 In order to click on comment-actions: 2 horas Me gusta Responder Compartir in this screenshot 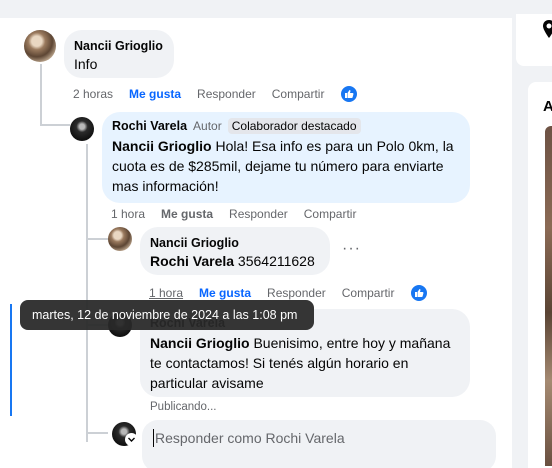, I will do `click(223, 94)`.